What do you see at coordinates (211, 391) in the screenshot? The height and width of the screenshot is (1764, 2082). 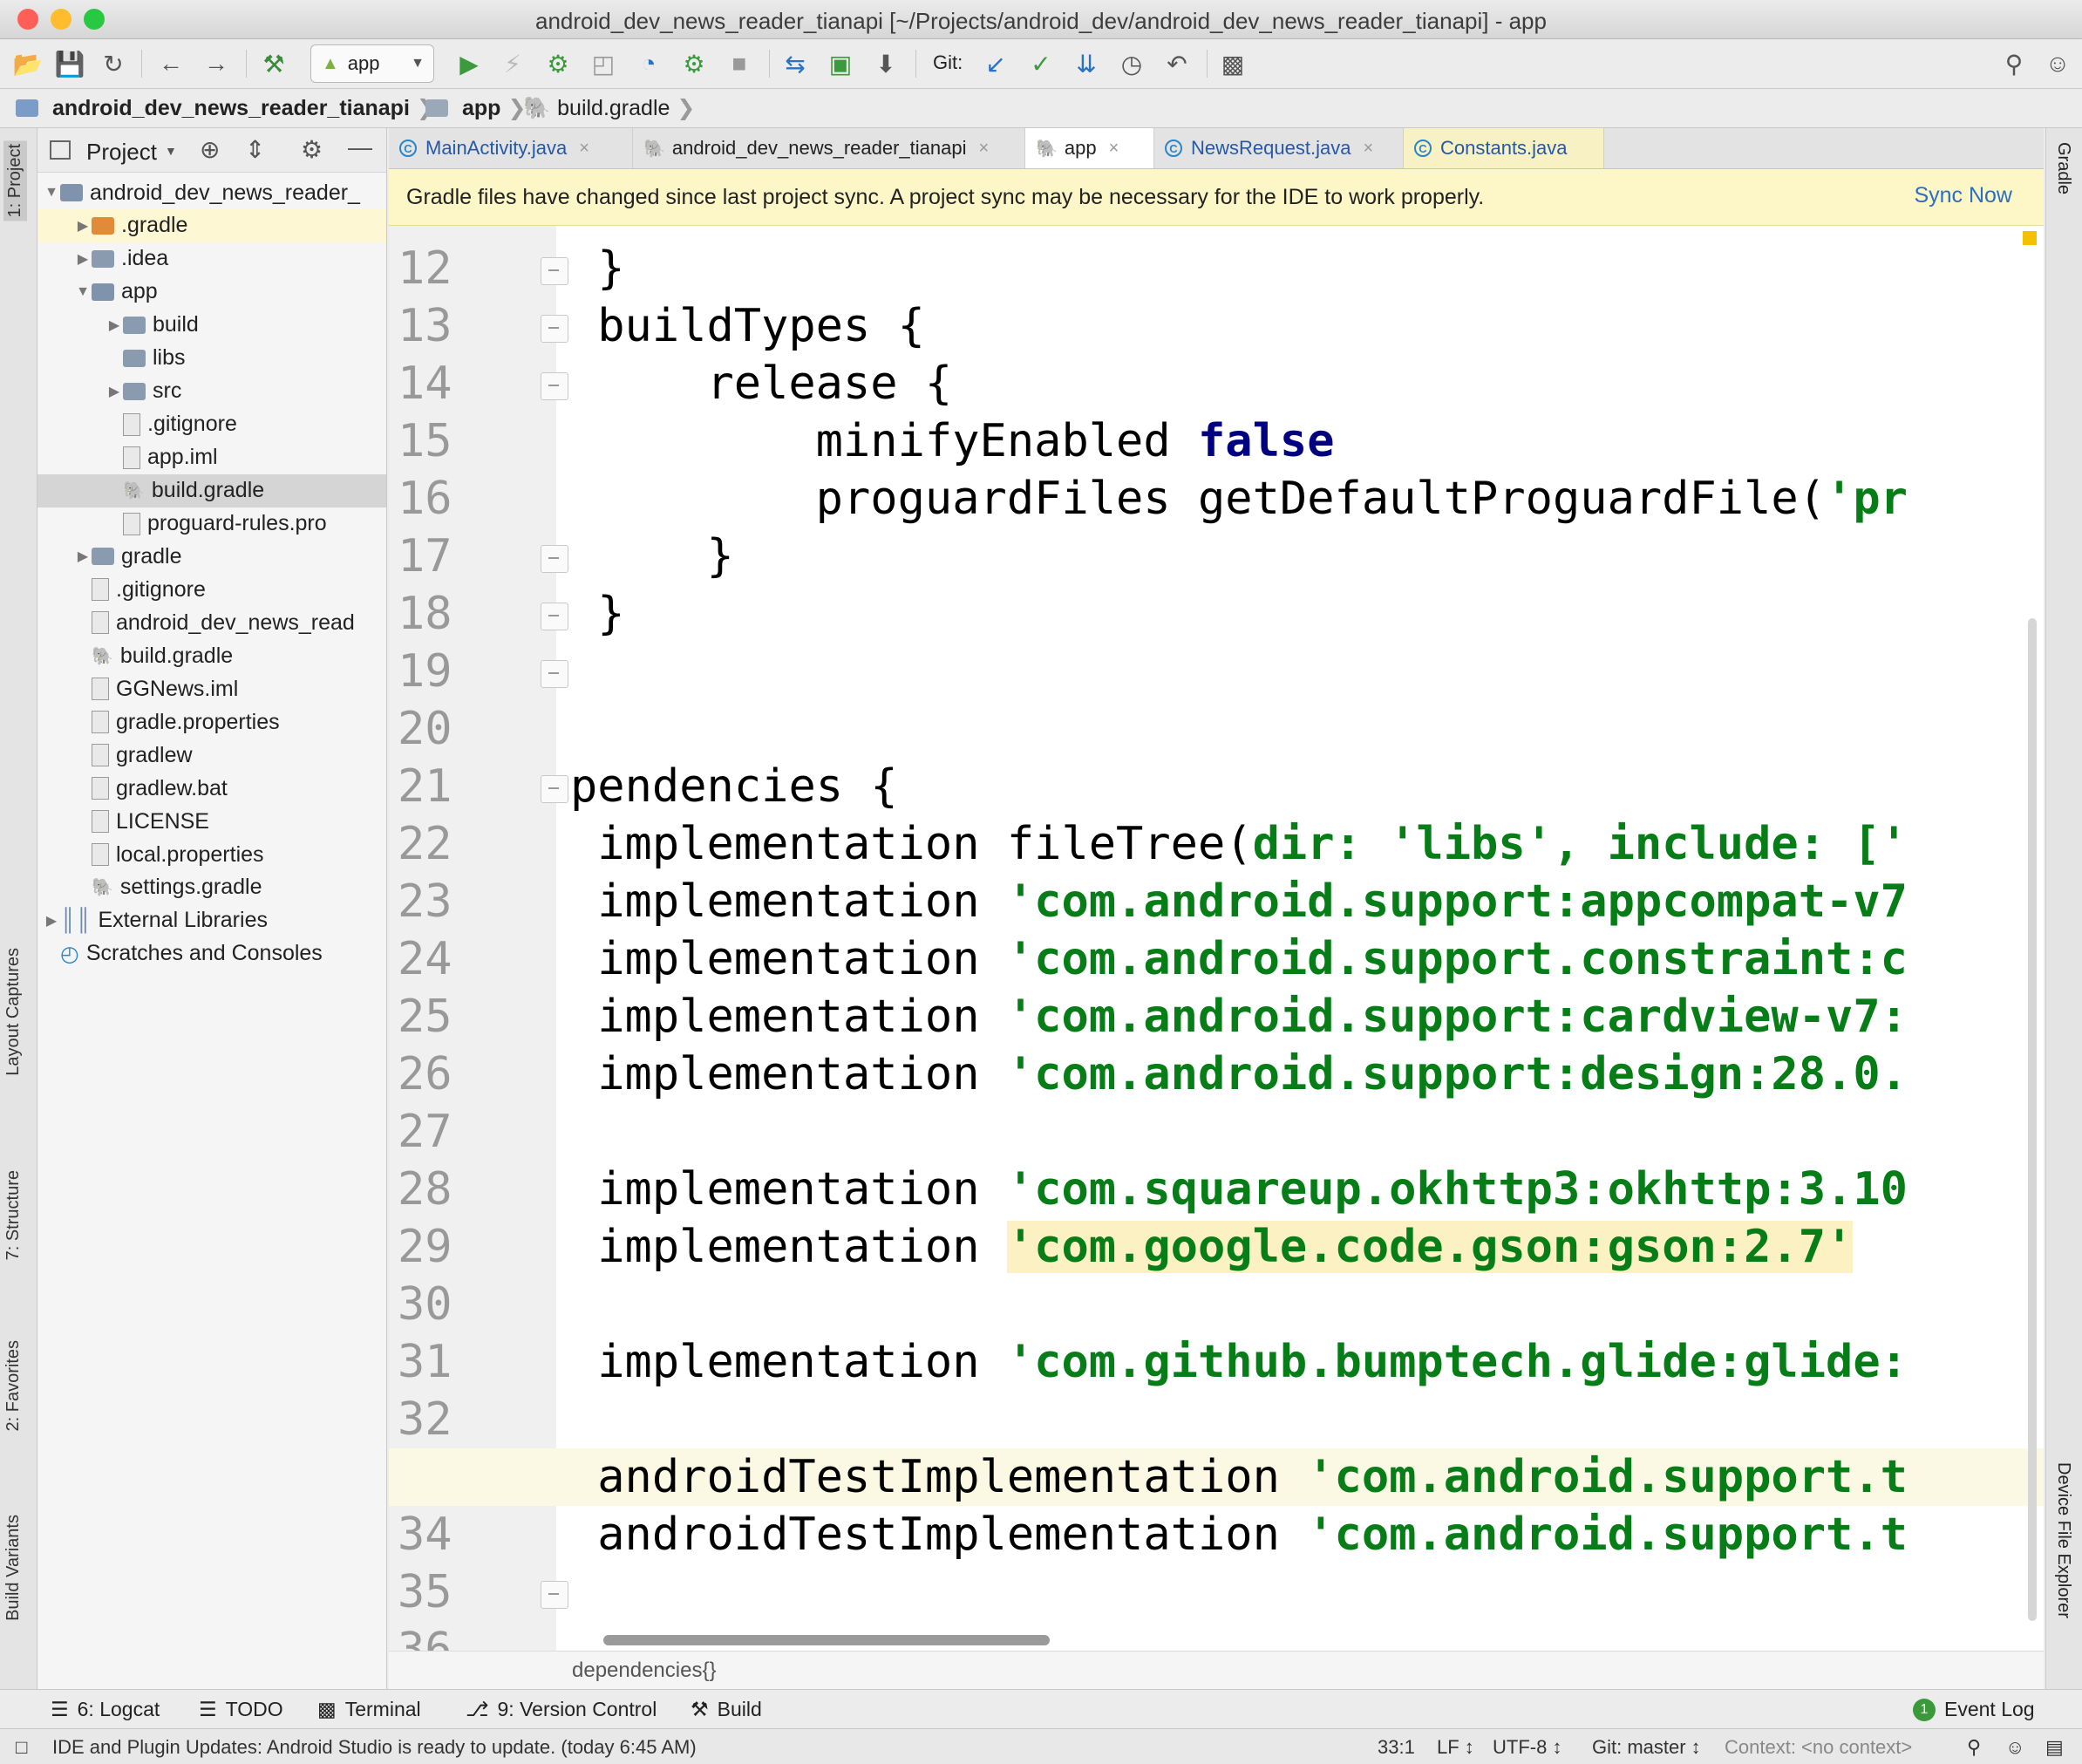 I see `tree-item: ▶ src` at bounding box center [211, 391].